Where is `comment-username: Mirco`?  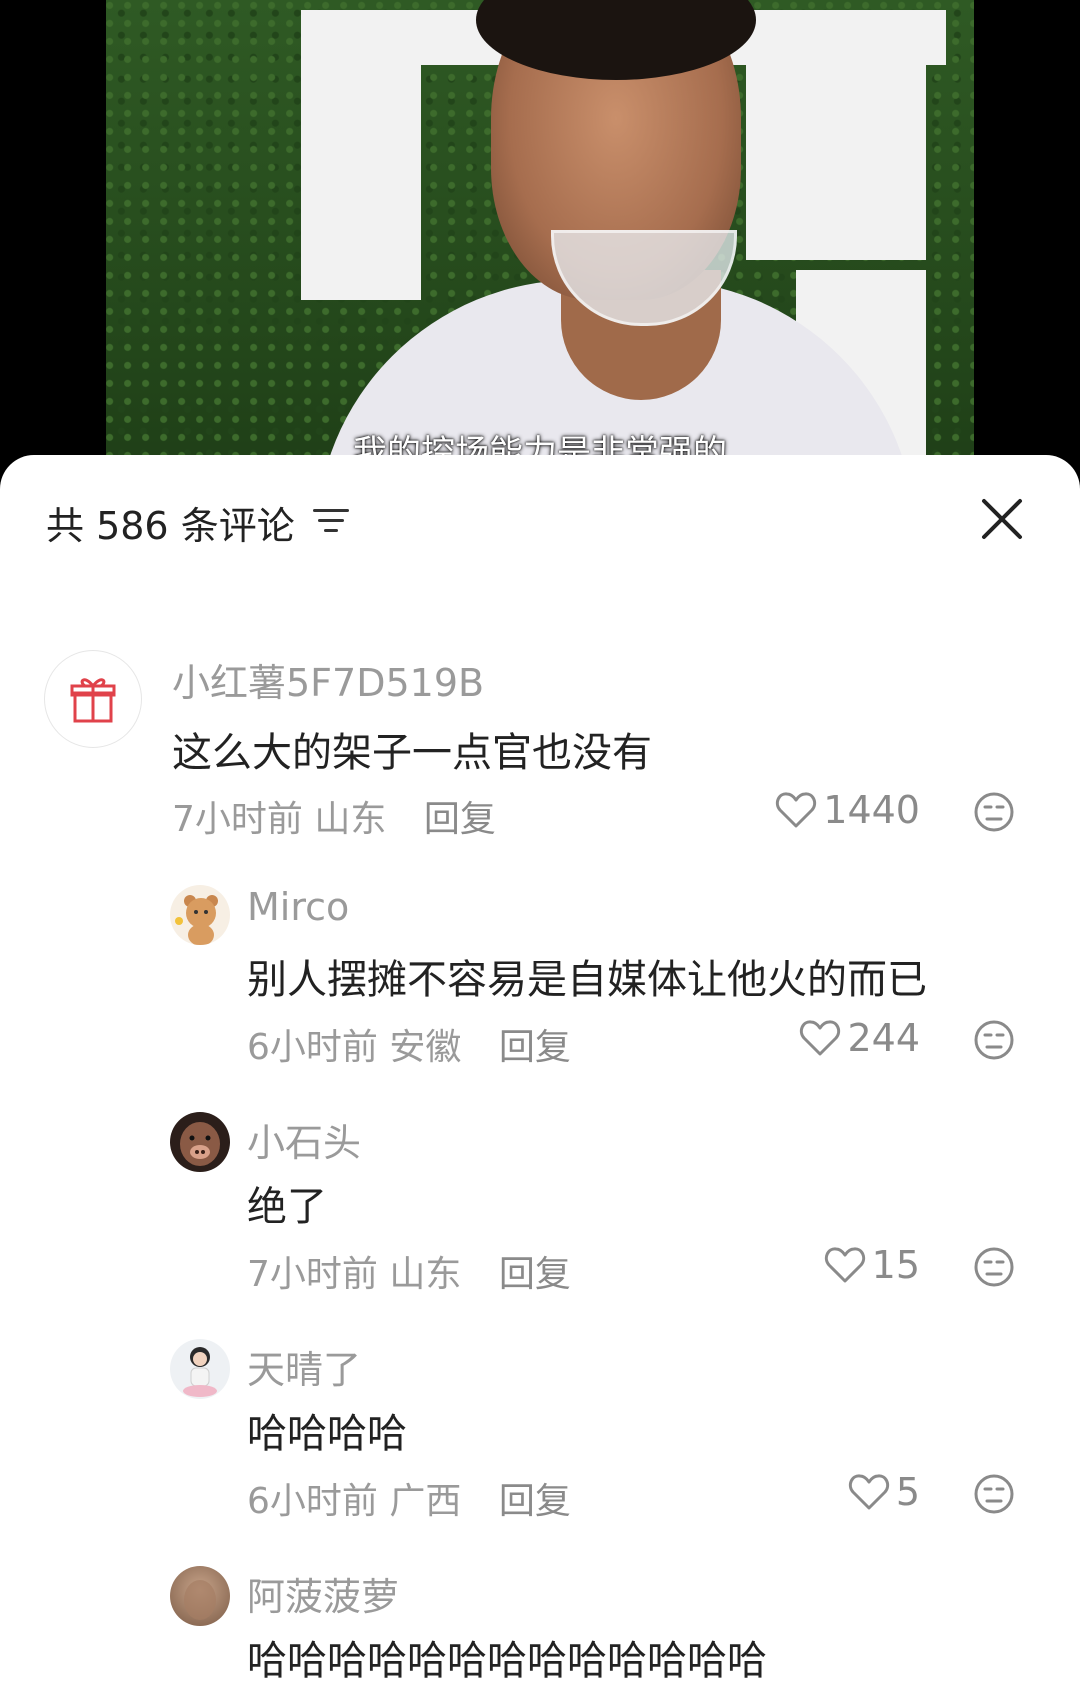 comment-username: Mirco is located at coordinates (298, 907).